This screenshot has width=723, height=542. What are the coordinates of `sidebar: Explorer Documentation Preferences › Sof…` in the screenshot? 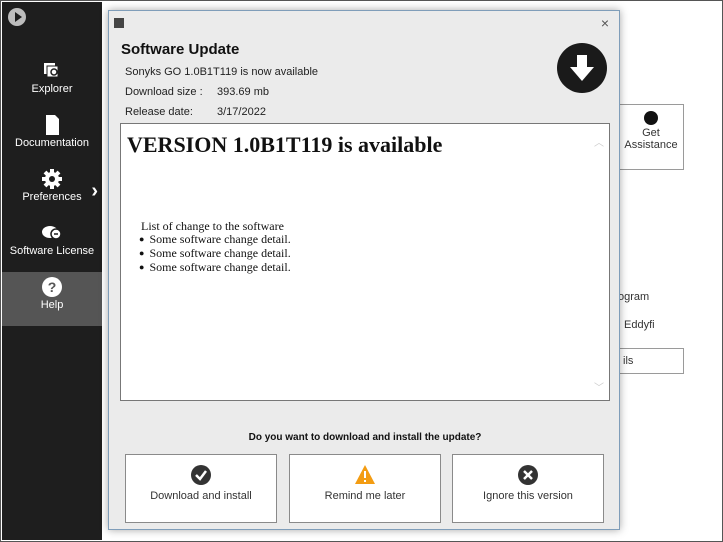 It's located at (52, 271).